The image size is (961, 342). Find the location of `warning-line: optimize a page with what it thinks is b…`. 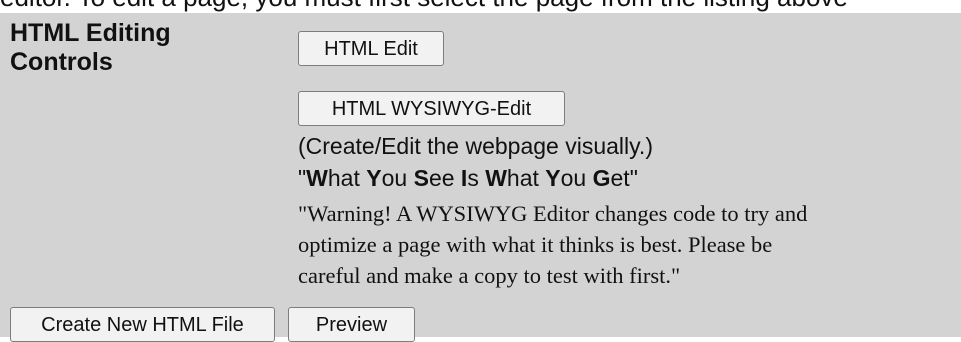

warning-line: optimize a page with what it thinks is b… is located at coordinates (535, 244).